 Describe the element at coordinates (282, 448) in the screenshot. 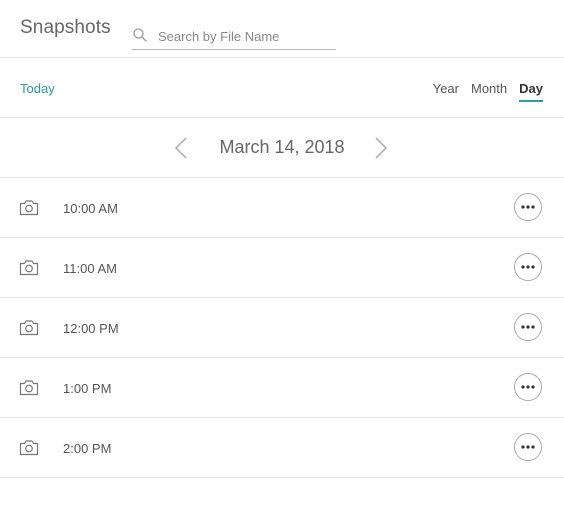

I see `list-item: 2:00 PM` at that location.